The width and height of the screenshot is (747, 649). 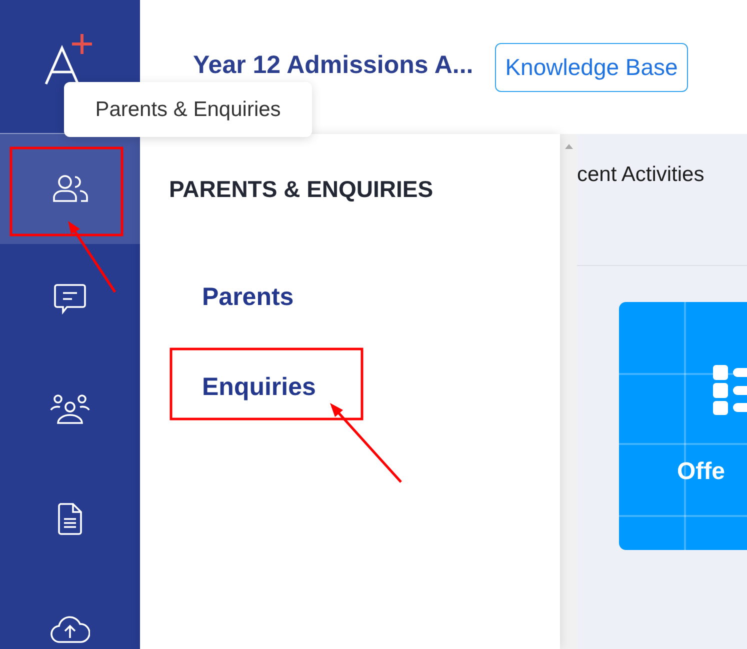 I want to click on arrow, so click(x=92, y=257).